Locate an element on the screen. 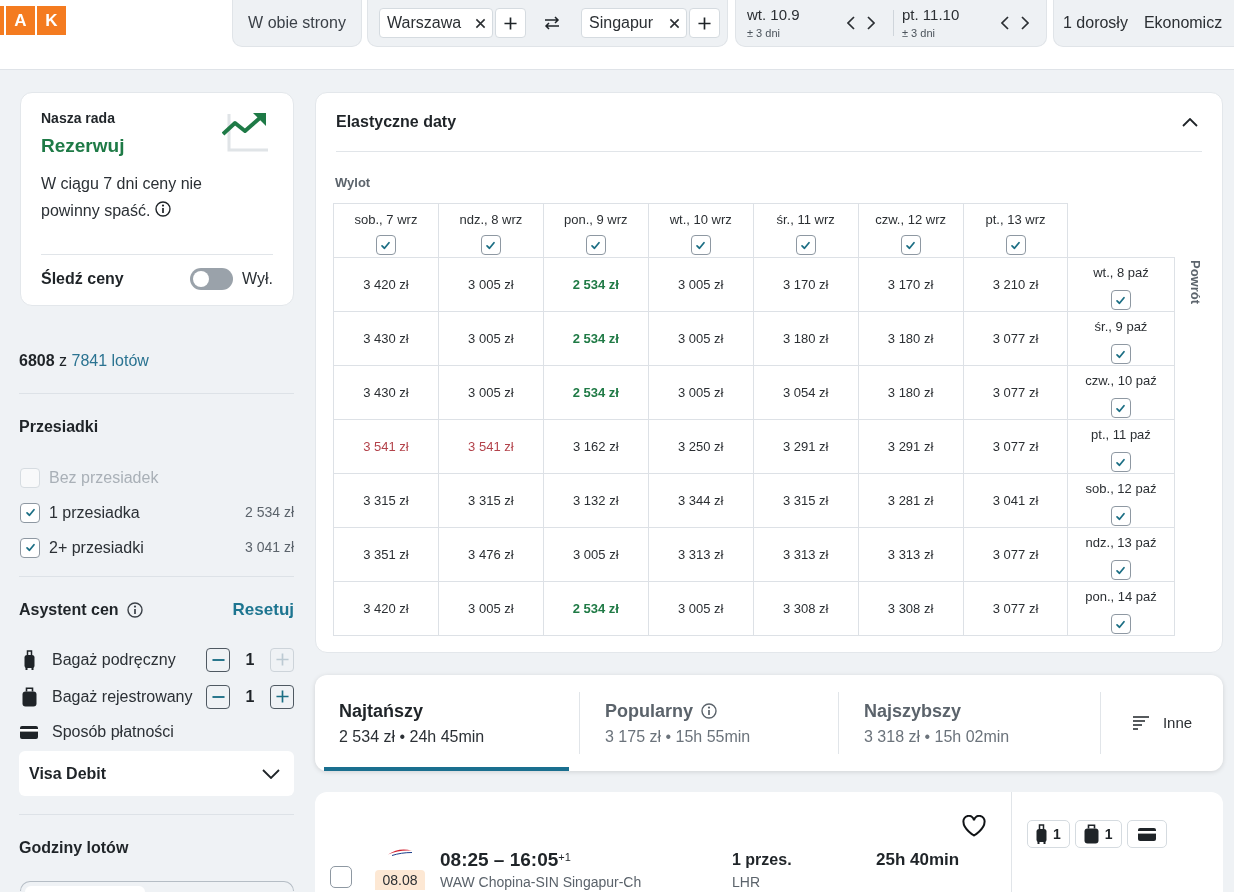  price-cell: 3 250 zł is located at coordinates (701, 446).